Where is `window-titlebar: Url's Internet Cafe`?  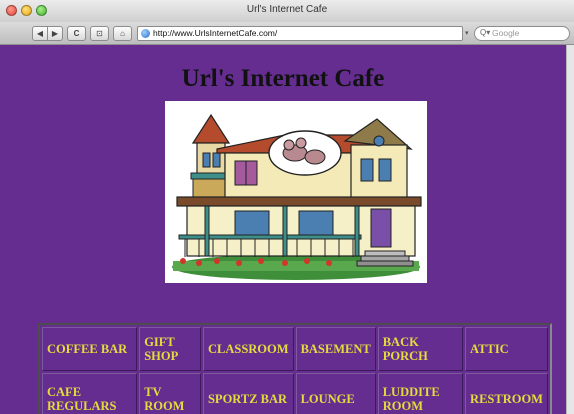
window-titlebar: Url's Internet Cafe is located at coordinates (287, 11).